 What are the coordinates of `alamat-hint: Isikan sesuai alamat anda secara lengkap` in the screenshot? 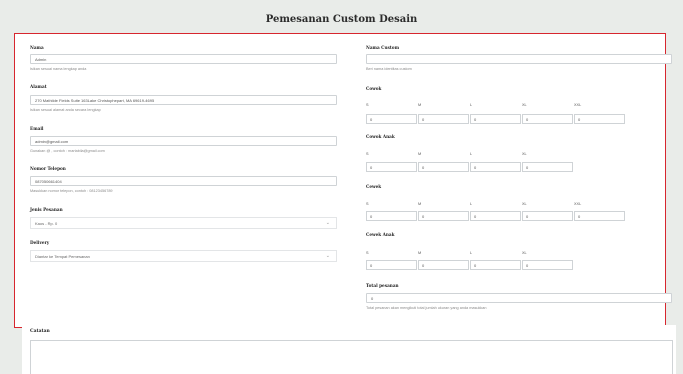 It's located at (65, 110).